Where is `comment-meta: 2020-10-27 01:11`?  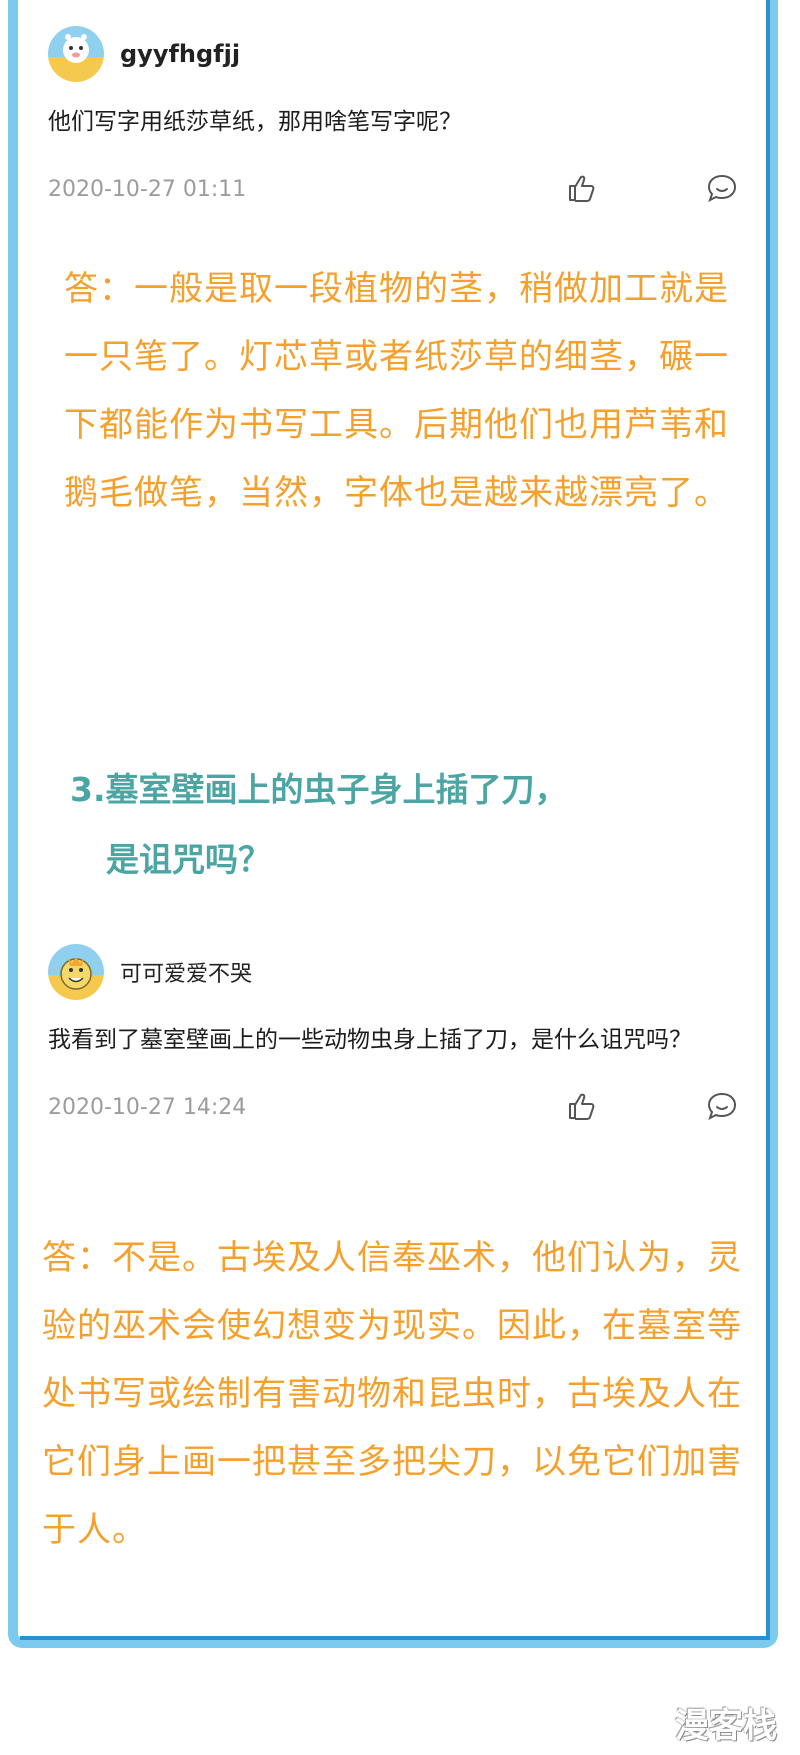
comment-meta: 2020-10-27 01:11 is located at coordinates (398, 189).